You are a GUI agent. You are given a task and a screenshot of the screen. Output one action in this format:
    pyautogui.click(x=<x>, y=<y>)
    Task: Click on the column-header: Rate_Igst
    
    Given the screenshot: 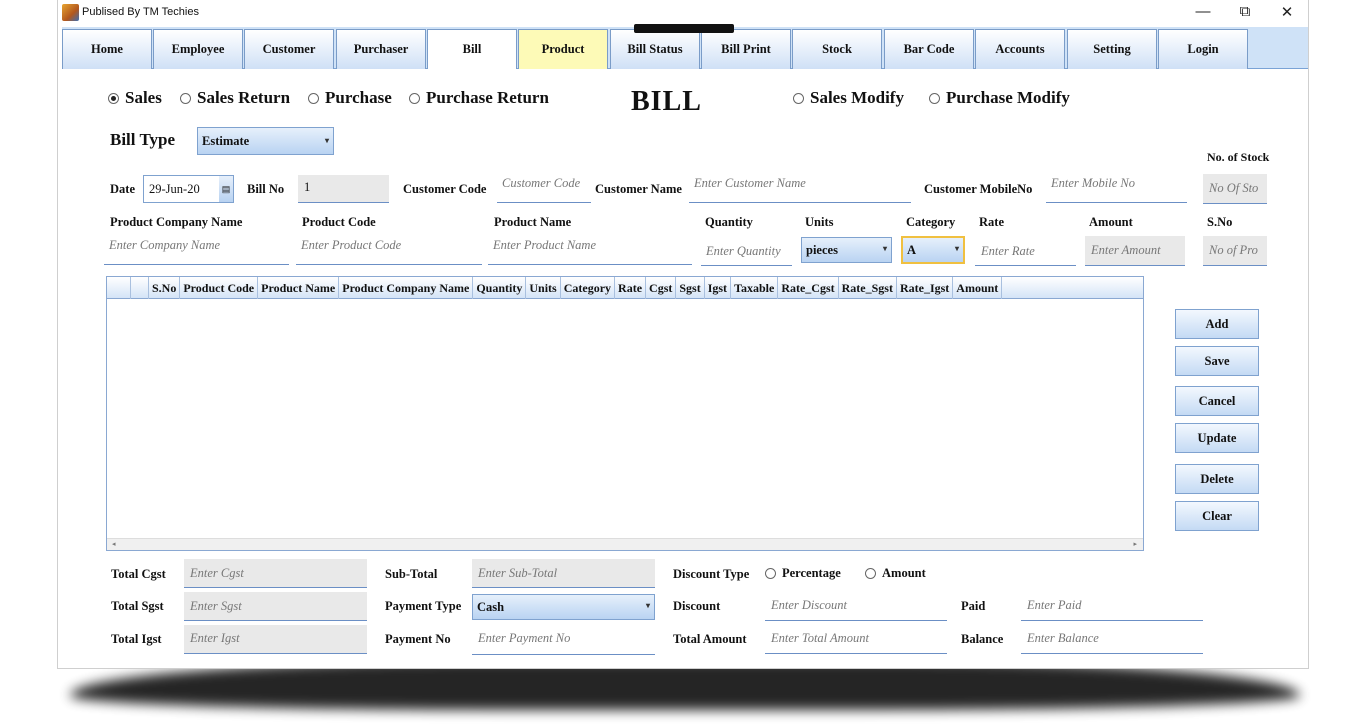 What is the action you would take?
    pyautogui.click(x=925, y=288)
    